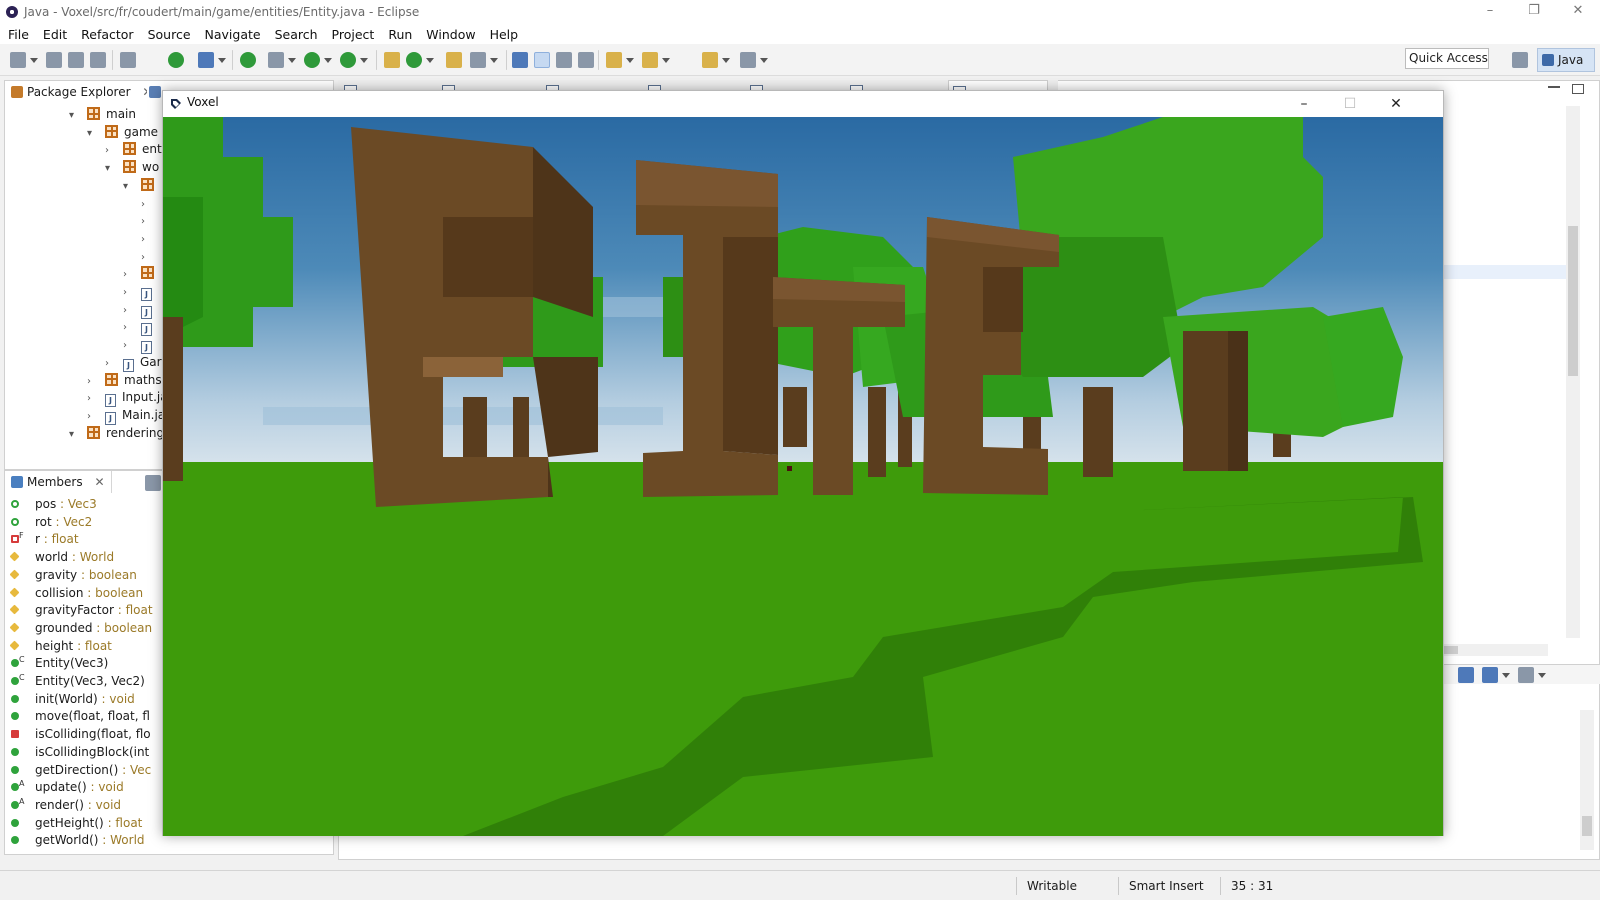  What do you see at coordinates (102, 114) in the screenshot?
I see `tree-item: ▾ main` at bounding box center [102, 114].